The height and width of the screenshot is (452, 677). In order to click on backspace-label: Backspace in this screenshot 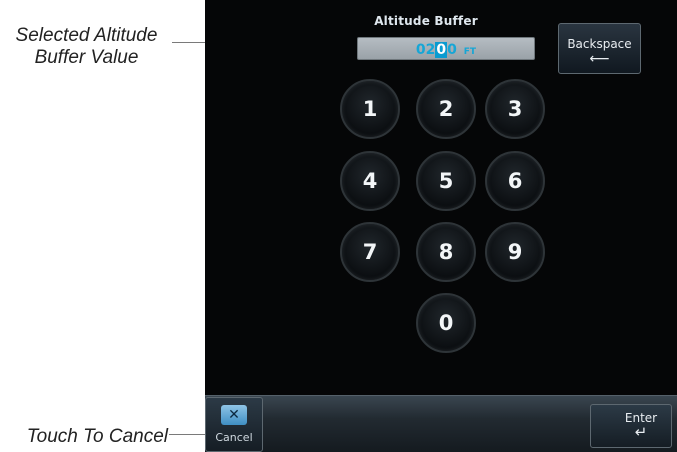, I will do `click(599, 44)`.